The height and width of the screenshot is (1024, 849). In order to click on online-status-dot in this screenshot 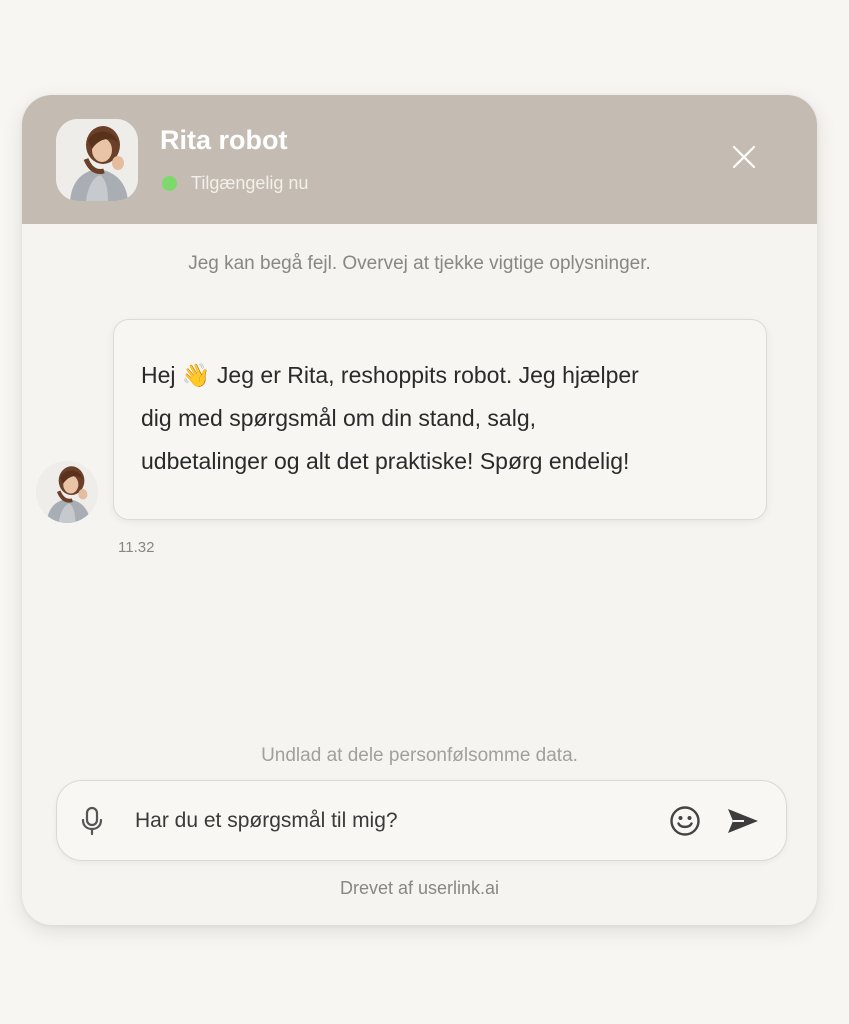, I will do `click(169, 183)`.